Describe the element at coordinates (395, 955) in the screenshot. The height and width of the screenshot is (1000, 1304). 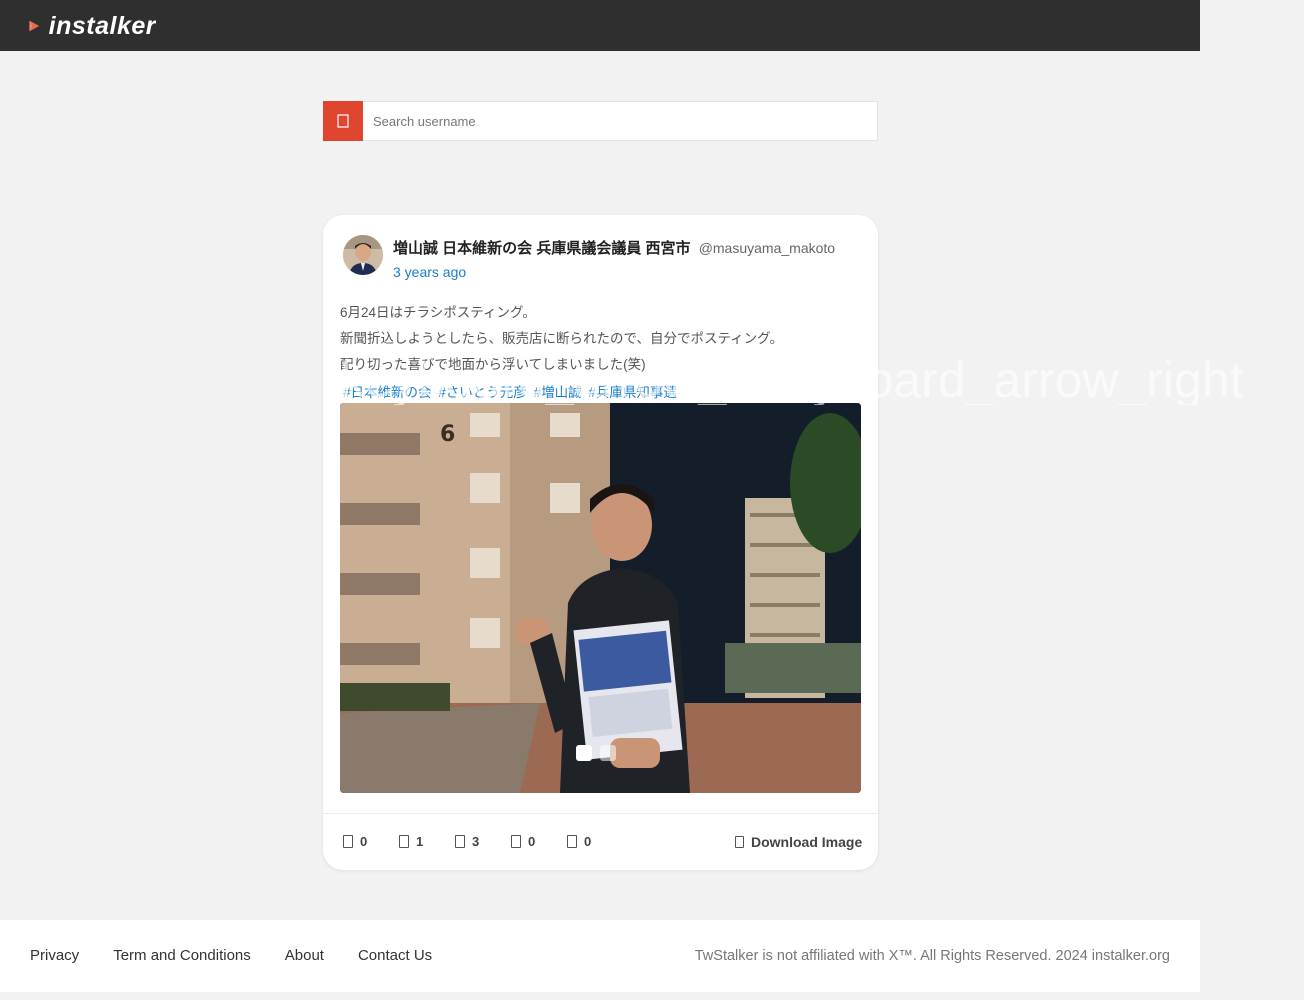
I see `footer-link-contact: Contact Us` at that location.